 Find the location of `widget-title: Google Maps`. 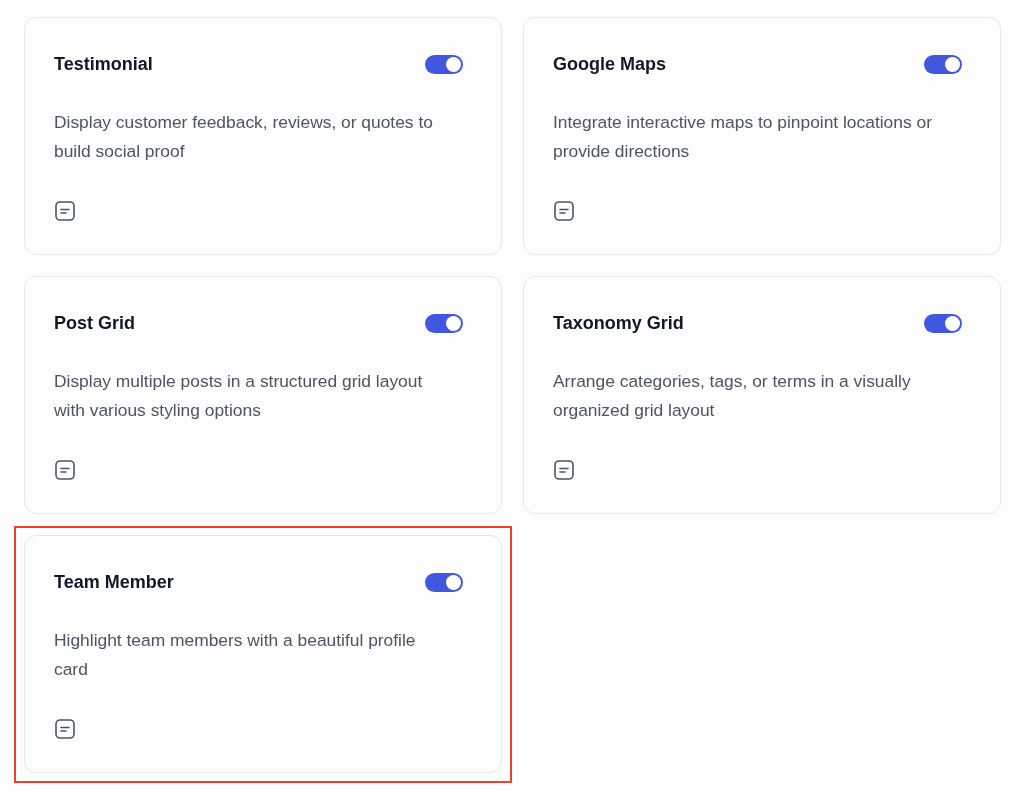

widget-title: Google Maps is located at coordinates (609, 64).